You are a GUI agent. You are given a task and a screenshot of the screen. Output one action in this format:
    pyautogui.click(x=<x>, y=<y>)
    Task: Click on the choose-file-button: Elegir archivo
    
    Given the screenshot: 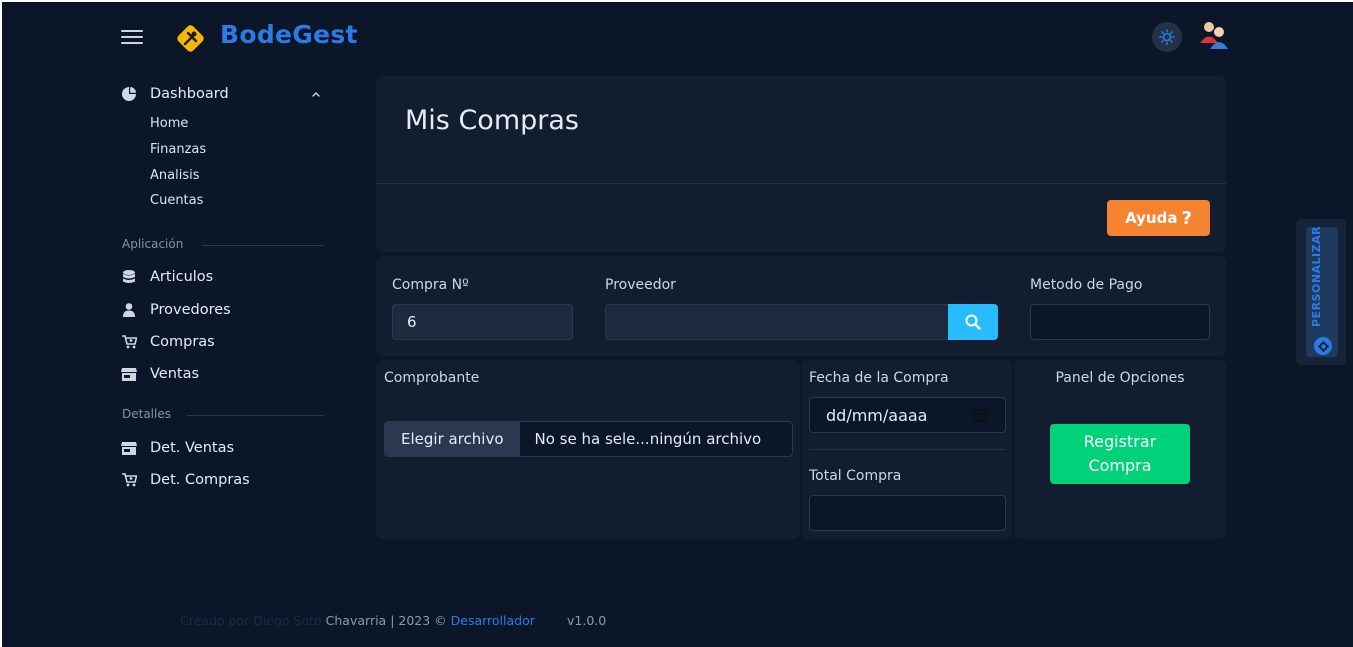 What is the action you would take?
    pyautogui.click(x=452, y=439)
    